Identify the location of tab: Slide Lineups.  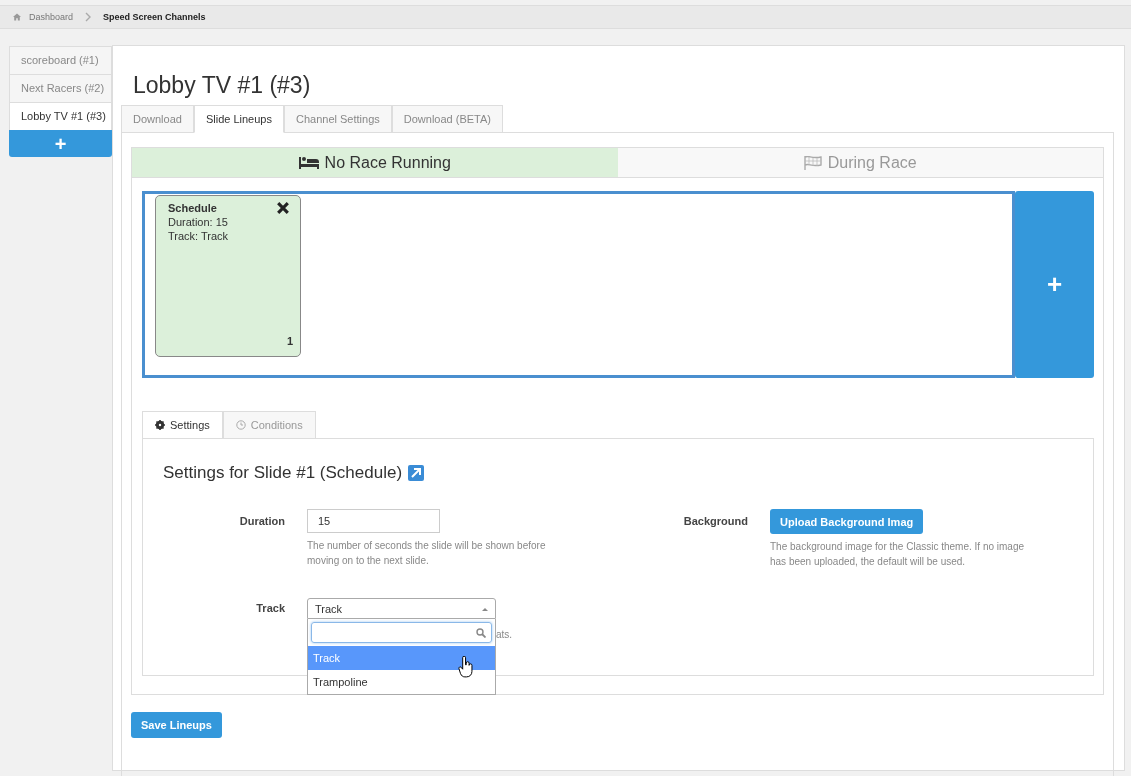
(238, 119).